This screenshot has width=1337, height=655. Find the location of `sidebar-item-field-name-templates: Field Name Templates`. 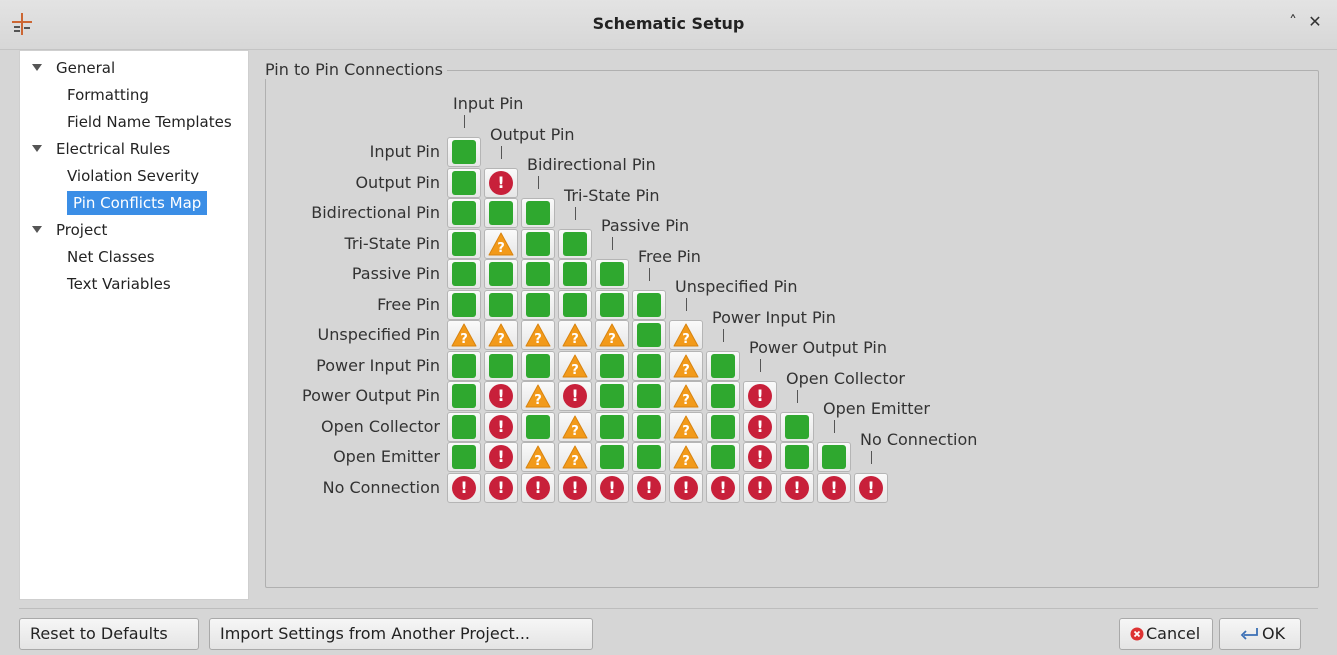

sidebar-item-field-name-templates: Field Name Templates is located at coordinates (149, 122).